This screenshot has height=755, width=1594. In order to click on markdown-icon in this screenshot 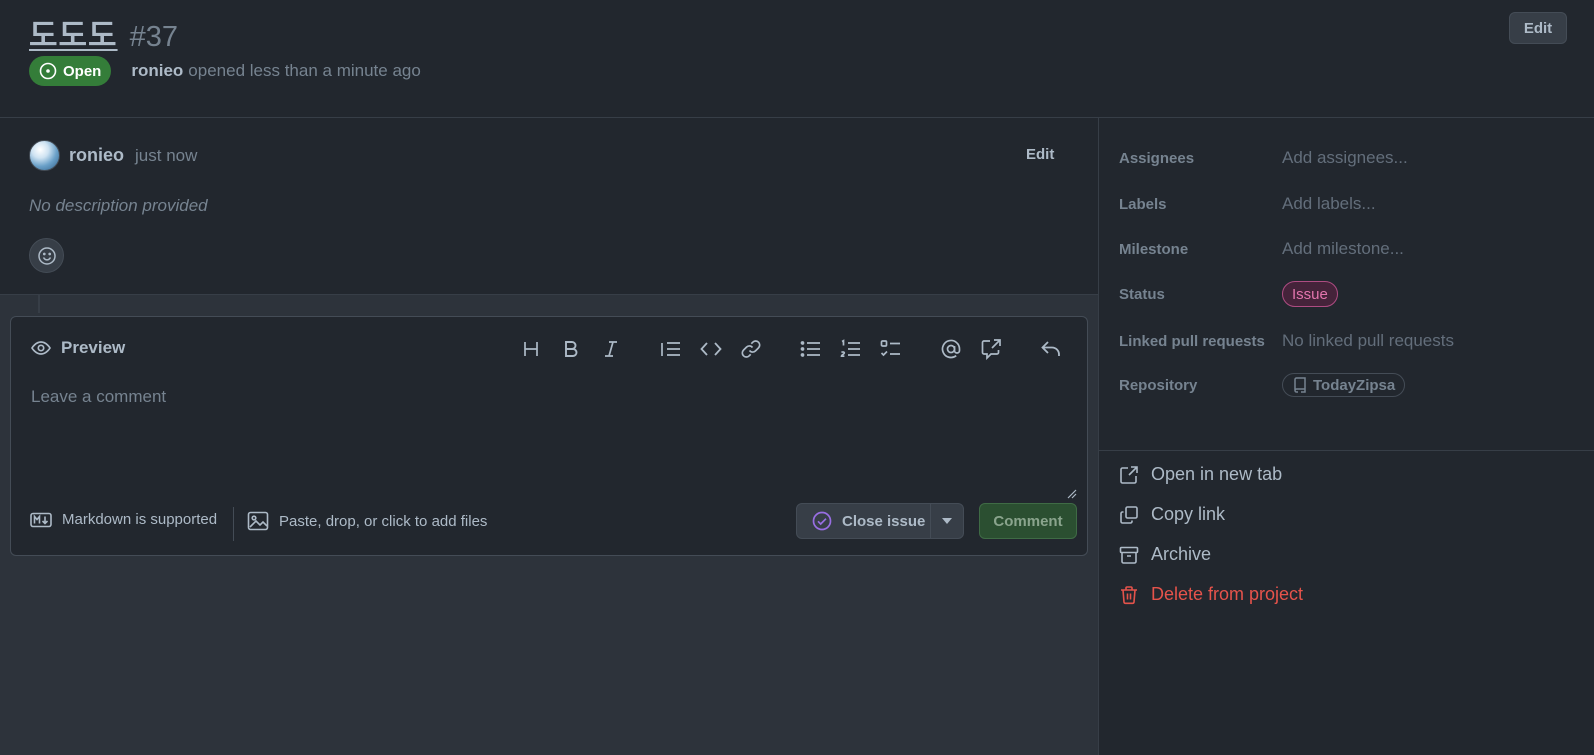, I will do `click(41, 520)`.